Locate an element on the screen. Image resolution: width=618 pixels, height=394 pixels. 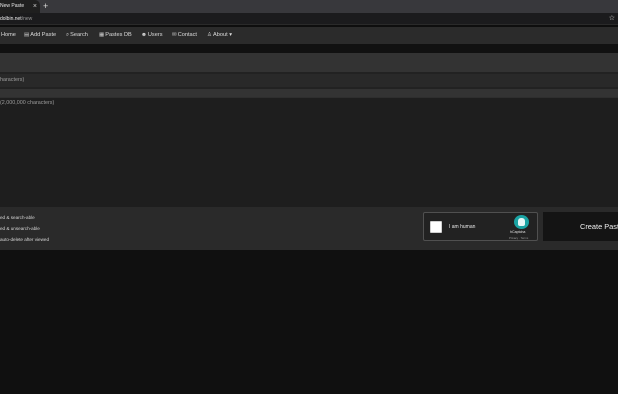
nav-pastes-db-label: Pastes DB is located at coordinates (118, 35).